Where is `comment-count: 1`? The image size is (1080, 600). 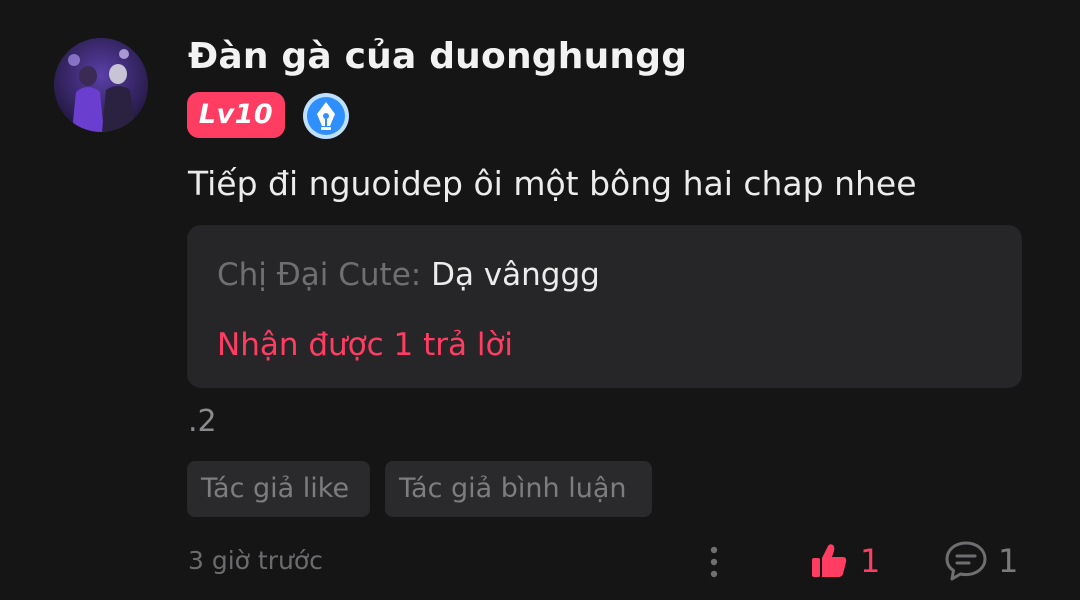
comment-count: 1 is located at coordinates (1008, 561).